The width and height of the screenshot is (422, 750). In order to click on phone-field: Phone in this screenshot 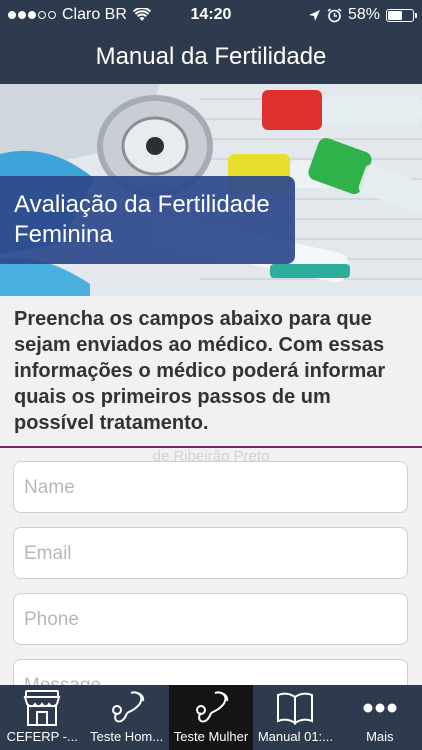, I will do `click(210, 619)`.